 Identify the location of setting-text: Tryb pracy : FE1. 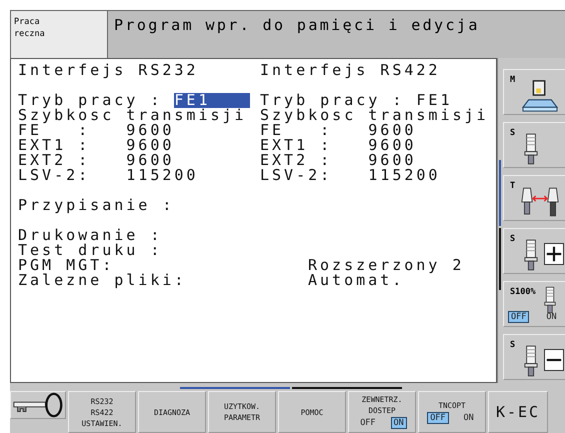
(356, 99).